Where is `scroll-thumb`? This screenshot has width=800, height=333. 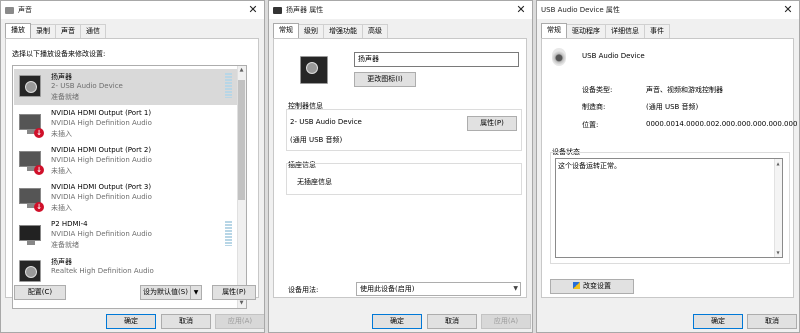
scroll-thumb is located at coordinates (241, 140).